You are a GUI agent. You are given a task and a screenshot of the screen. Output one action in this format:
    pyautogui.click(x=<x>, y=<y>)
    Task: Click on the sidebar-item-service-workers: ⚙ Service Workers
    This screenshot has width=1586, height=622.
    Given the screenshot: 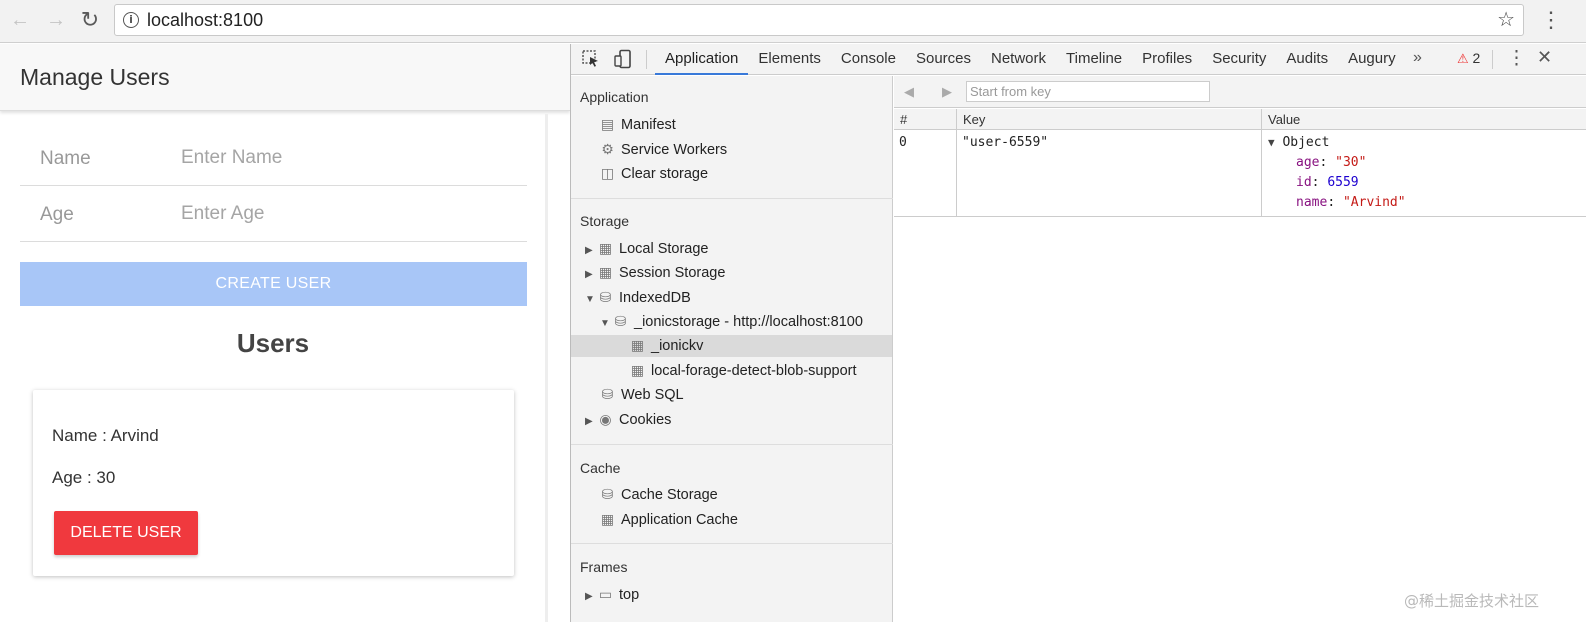 What is the action you would take?
    pyautogui.click(x=663, y=150)
    